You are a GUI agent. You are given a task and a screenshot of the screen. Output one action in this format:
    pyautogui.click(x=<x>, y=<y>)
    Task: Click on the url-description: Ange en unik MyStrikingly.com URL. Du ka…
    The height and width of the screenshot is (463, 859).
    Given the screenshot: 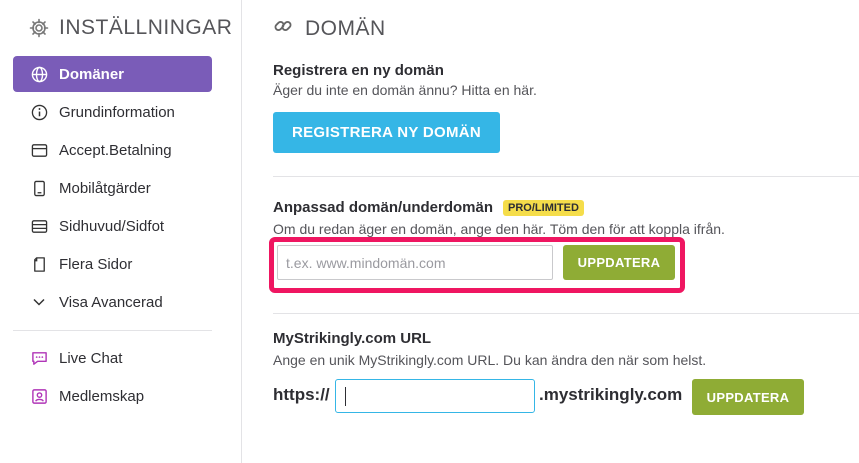 What is the action you would take?
    pyautogui.click(x=490, y=360)
    